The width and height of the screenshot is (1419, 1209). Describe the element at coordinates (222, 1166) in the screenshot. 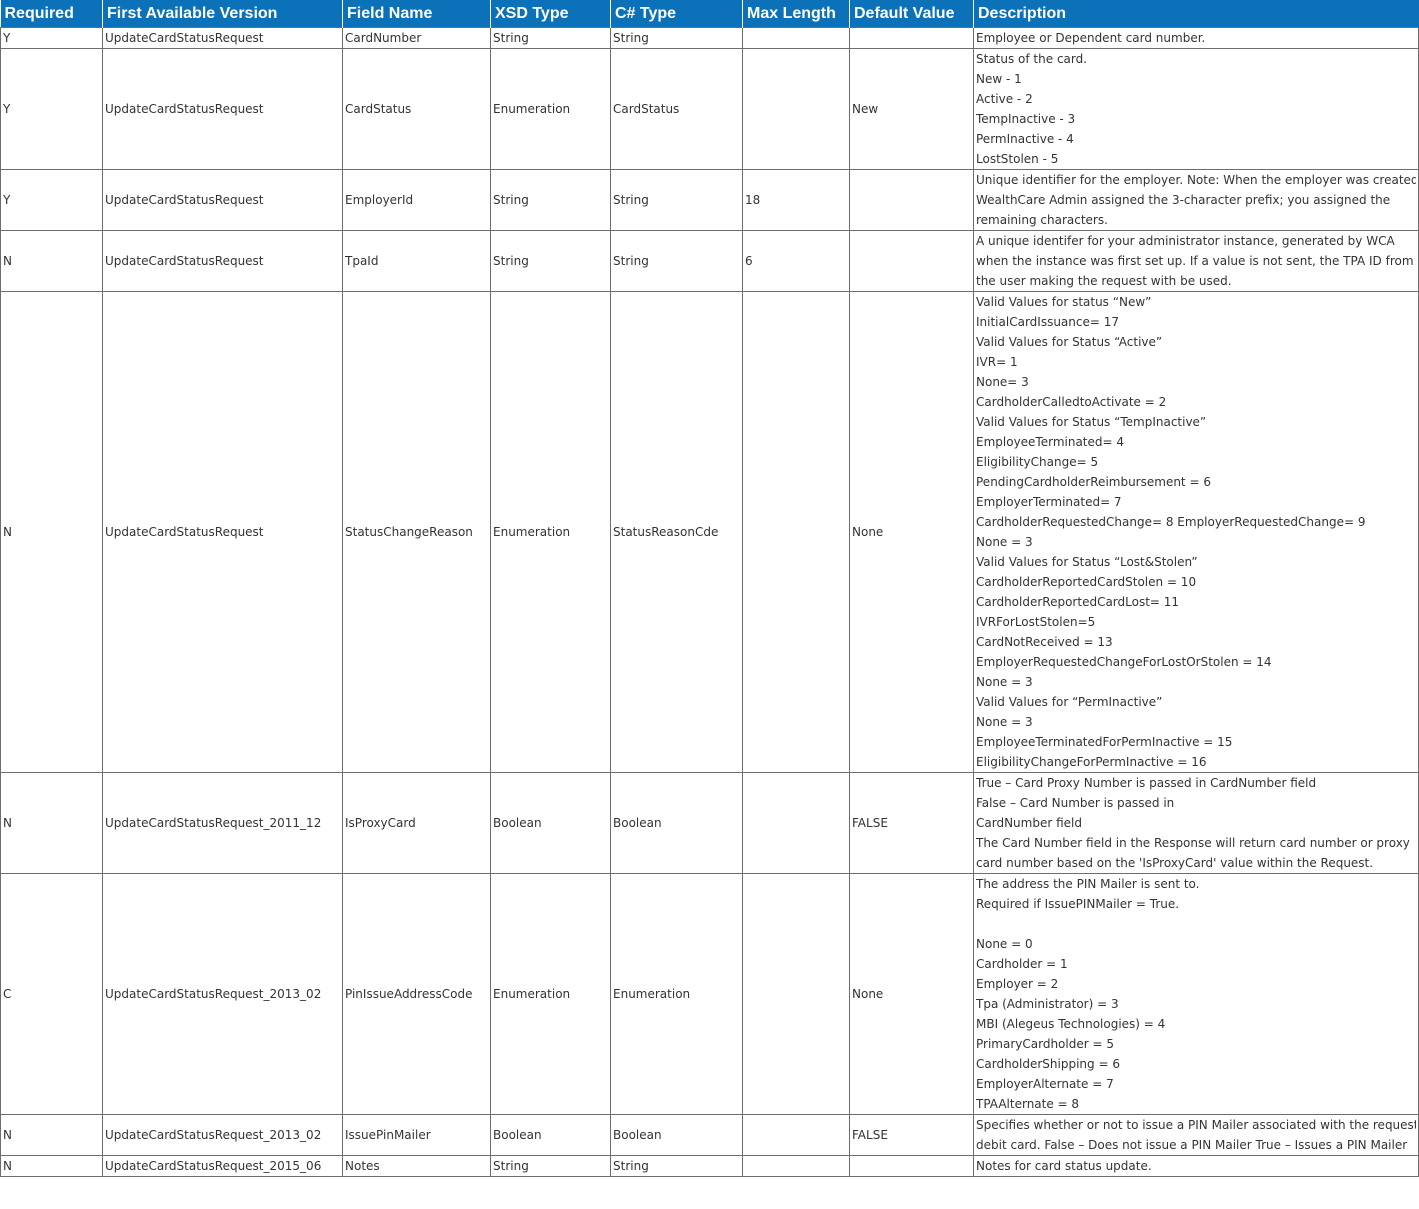

I see `version-cell: UpdateCardStatusRequest_2015_06` at that location.